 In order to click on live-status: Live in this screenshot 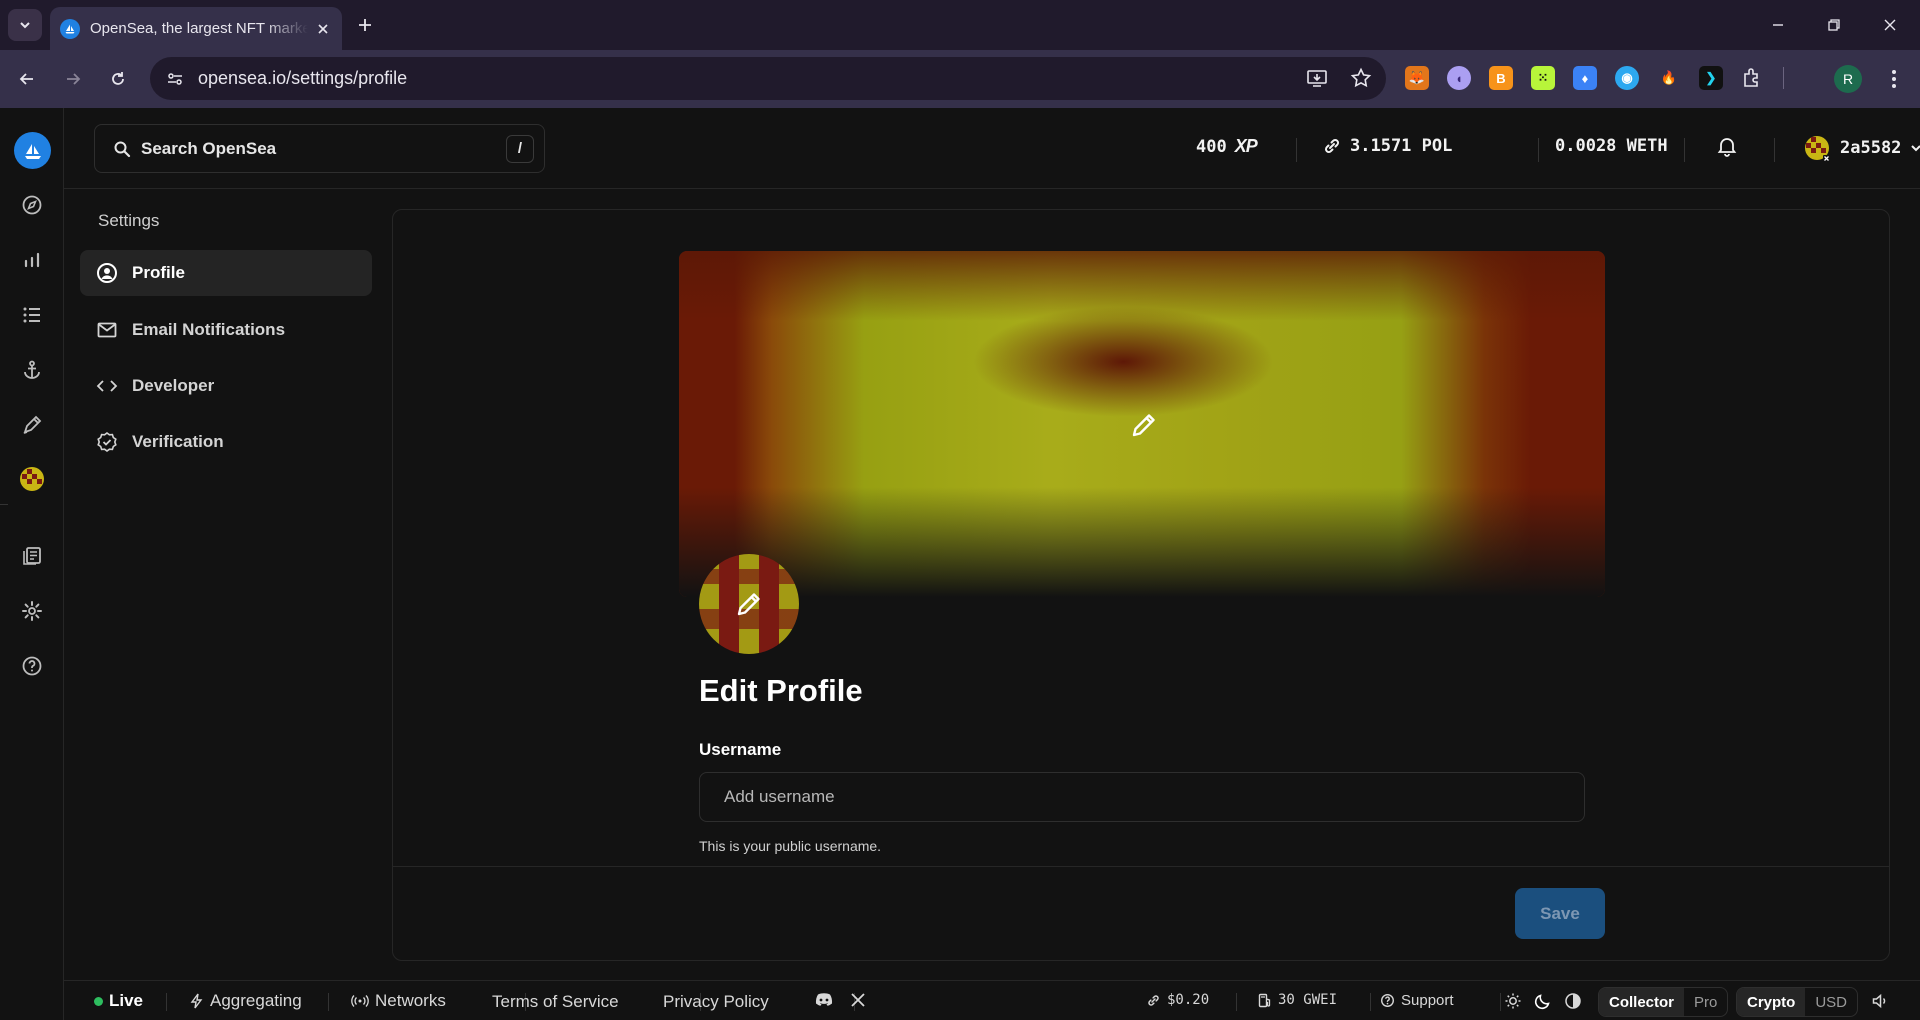, I will do `click(118, 1001)`.